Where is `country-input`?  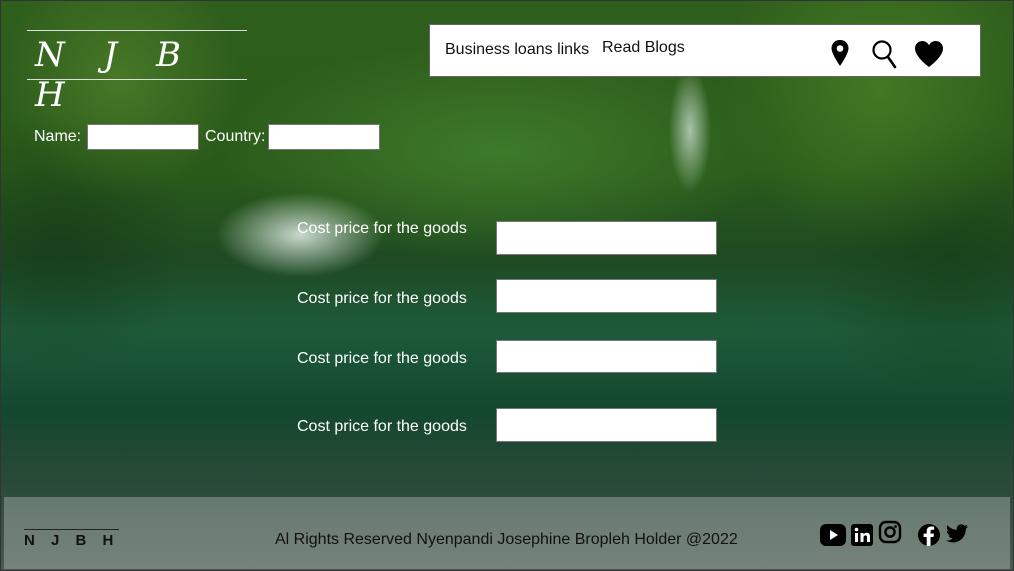
country-input is located at coordinates (324, 137).